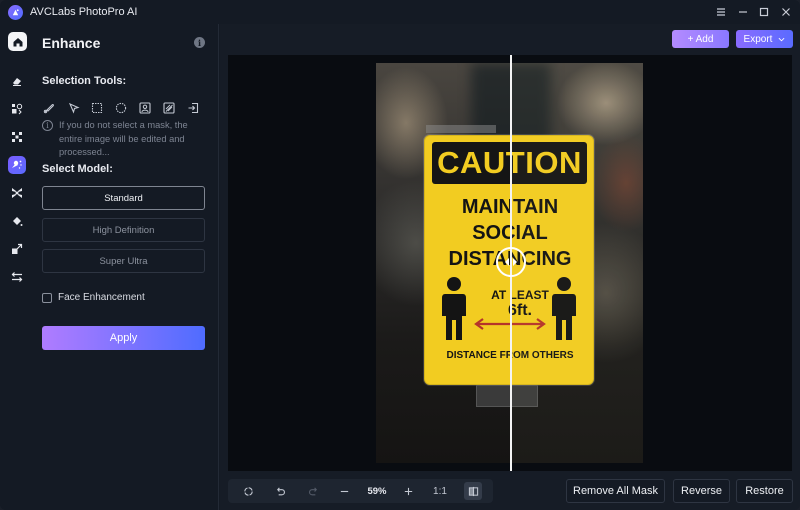 The width and height of the screenshot is (800, 510). What do you see at coordinates (17, 277) in the screenshot?
I see `adjust-sliders-icon` at bounding box center [17, 277].